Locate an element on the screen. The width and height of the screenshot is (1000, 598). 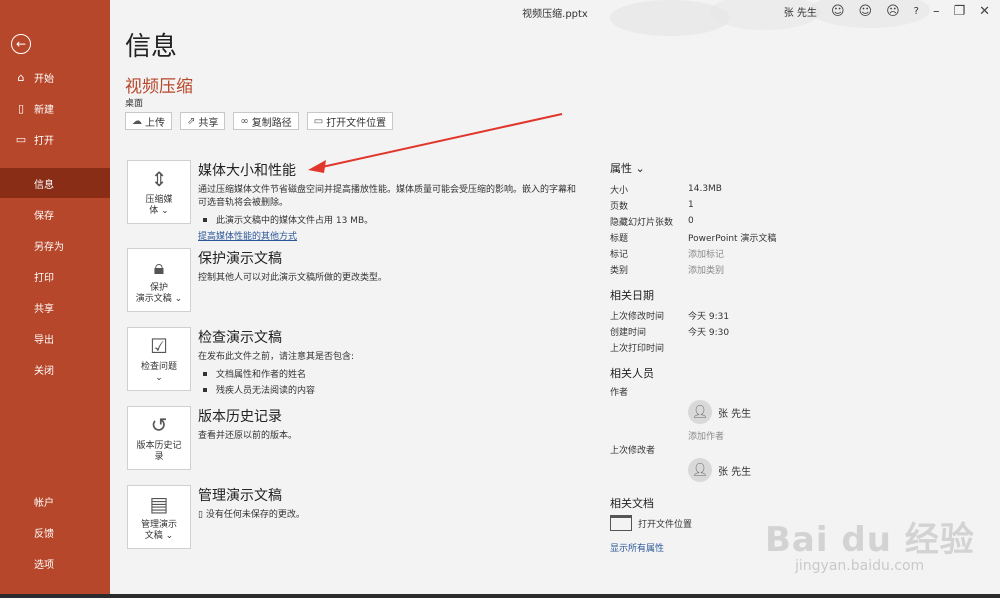
sidebar-item-save-as: 另存为 is located at coordinates (55, 245).